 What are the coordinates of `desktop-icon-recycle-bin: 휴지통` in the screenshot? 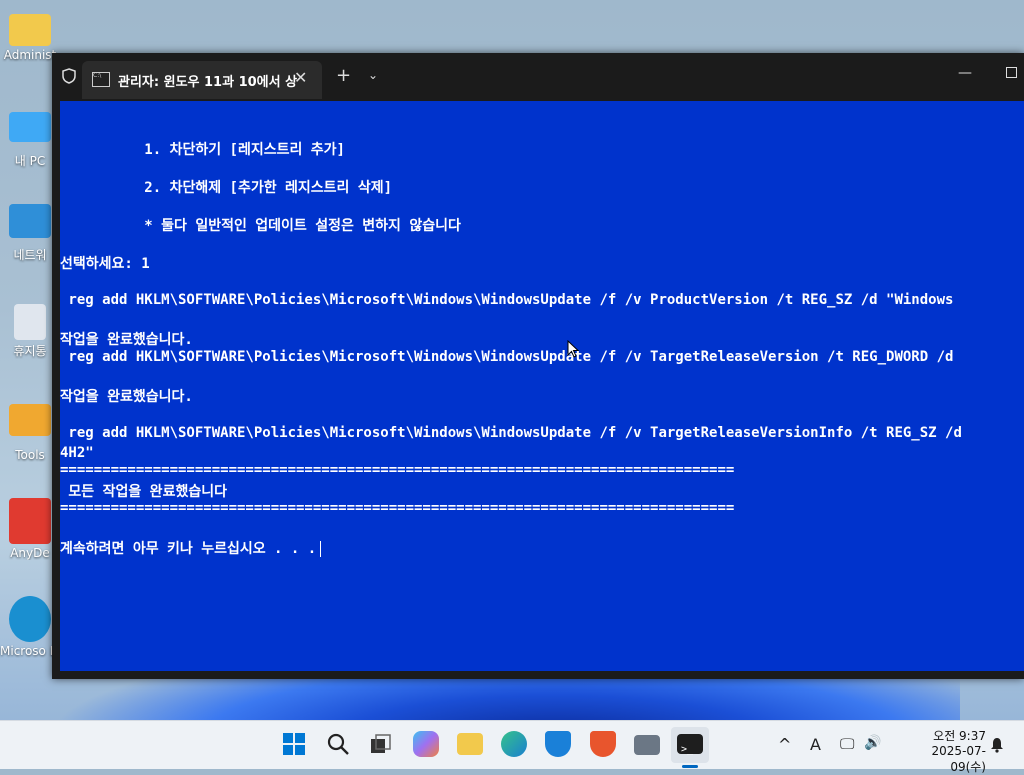 It's located at (30, 331).